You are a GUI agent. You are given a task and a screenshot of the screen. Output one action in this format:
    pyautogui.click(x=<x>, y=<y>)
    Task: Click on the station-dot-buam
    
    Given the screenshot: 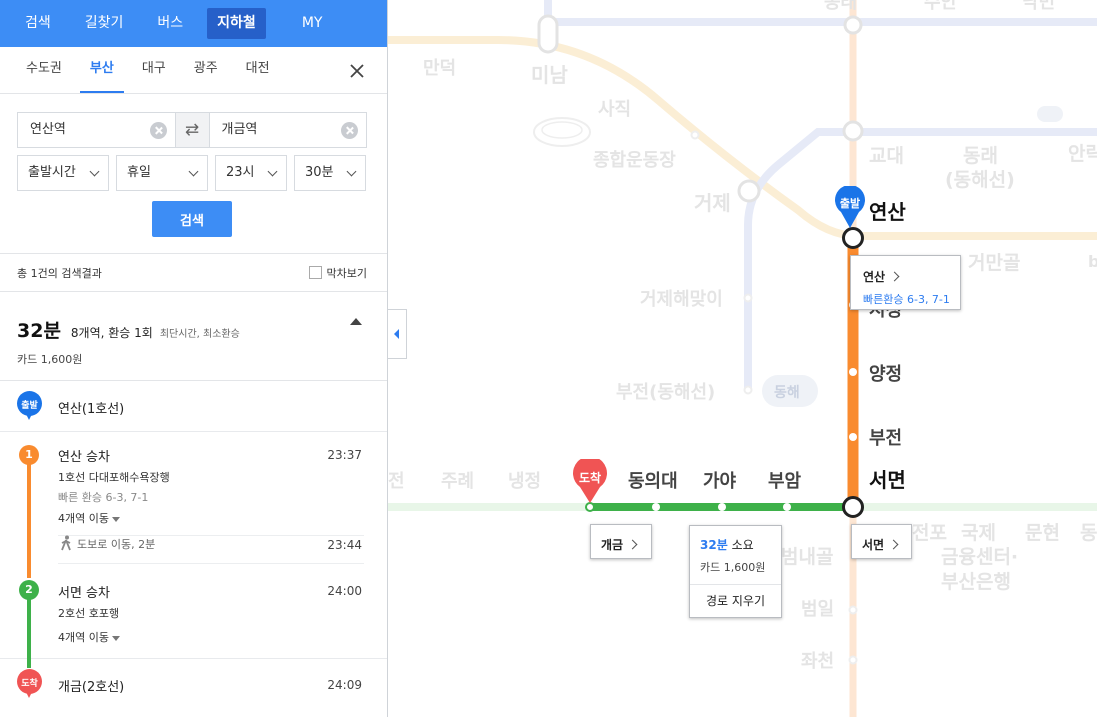 What is the action you would take?
    pyautogui.click(x=787, y=507)
    